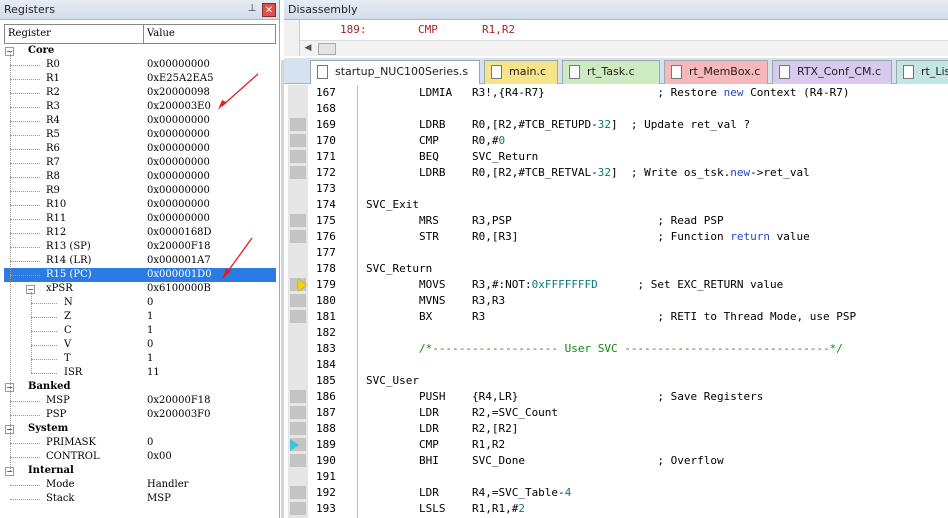 Image resolution: width=948 pixels, height=518 pixels. I want to click on register-row: R8 0x00000000, so click(140, 177).